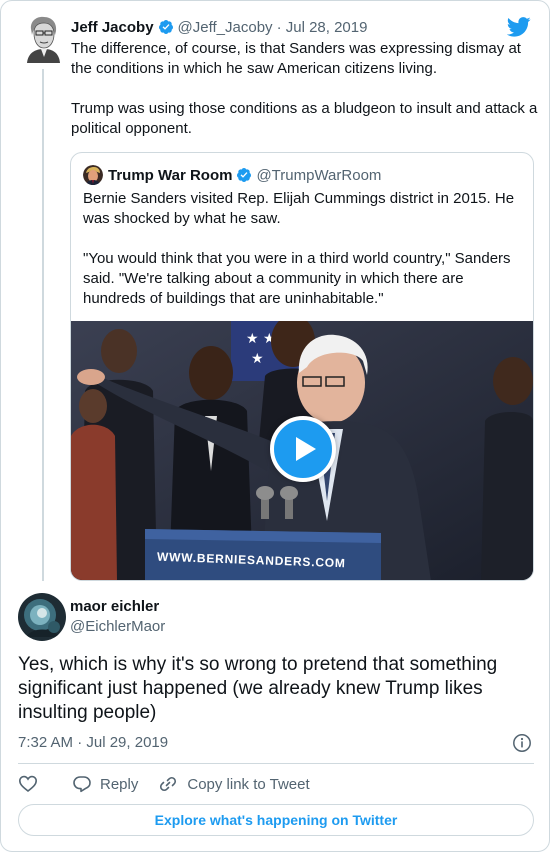  I want to click on quoted-tweet-header: Trump War Room @TrumpWarRoom, so click(232, 175).